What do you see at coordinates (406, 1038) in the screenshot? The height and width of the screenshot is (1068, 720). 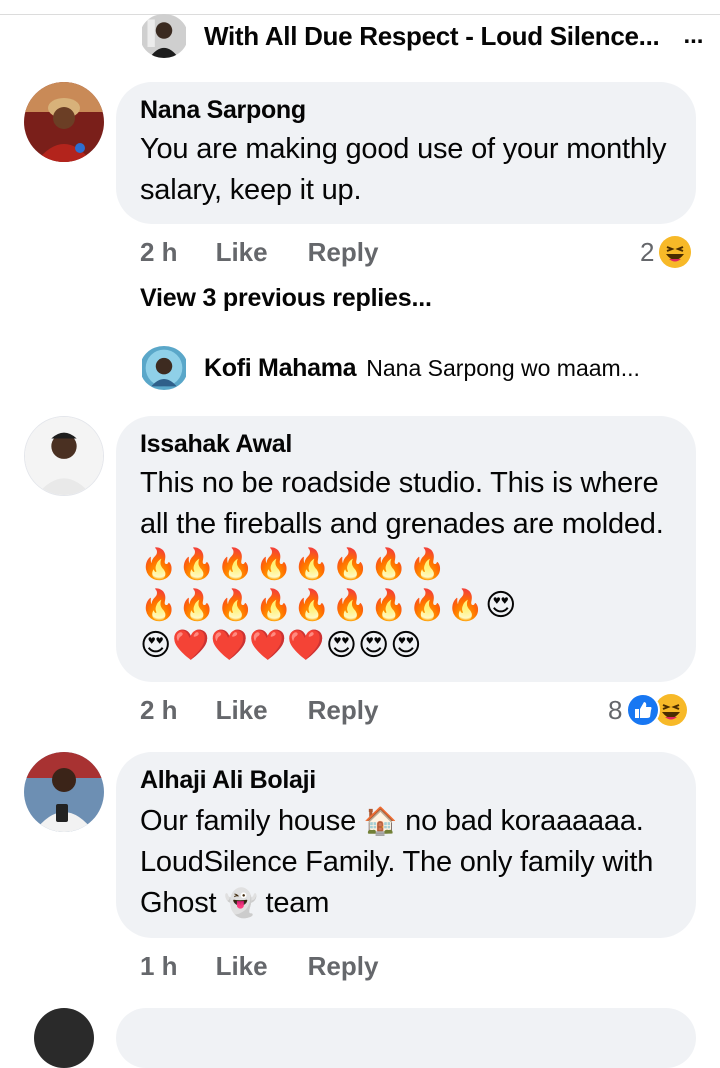 I see `comment-bubble-next` at bounding box center [406, 1038].